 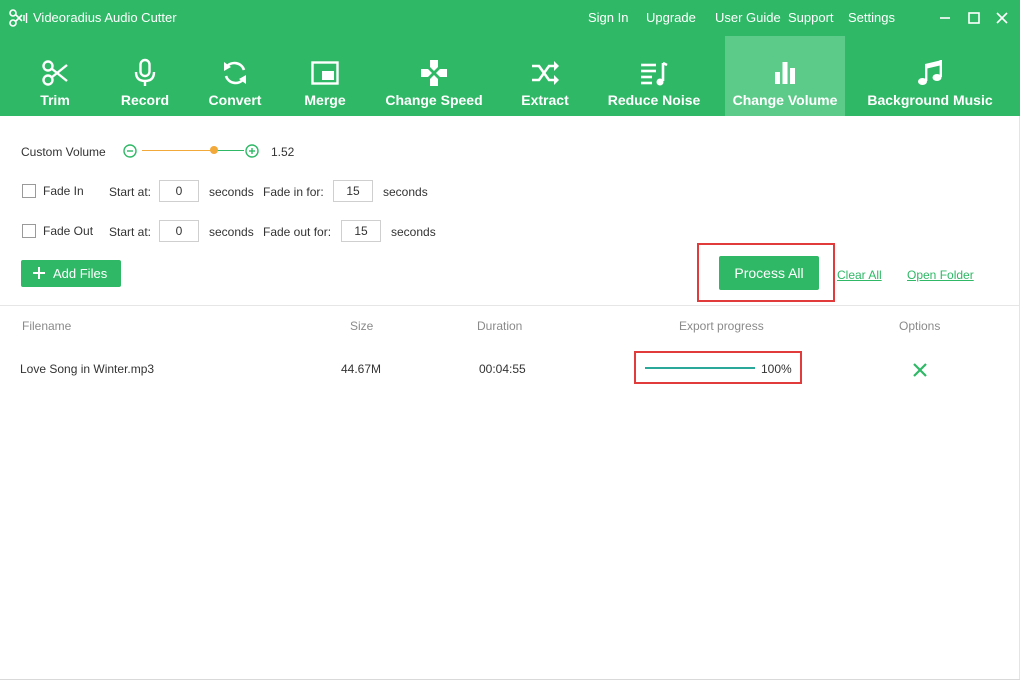 What do you see at coordinates (229, 150) in the screenshot?
I see `volume-slider-track` at bounding box center [229, 150].